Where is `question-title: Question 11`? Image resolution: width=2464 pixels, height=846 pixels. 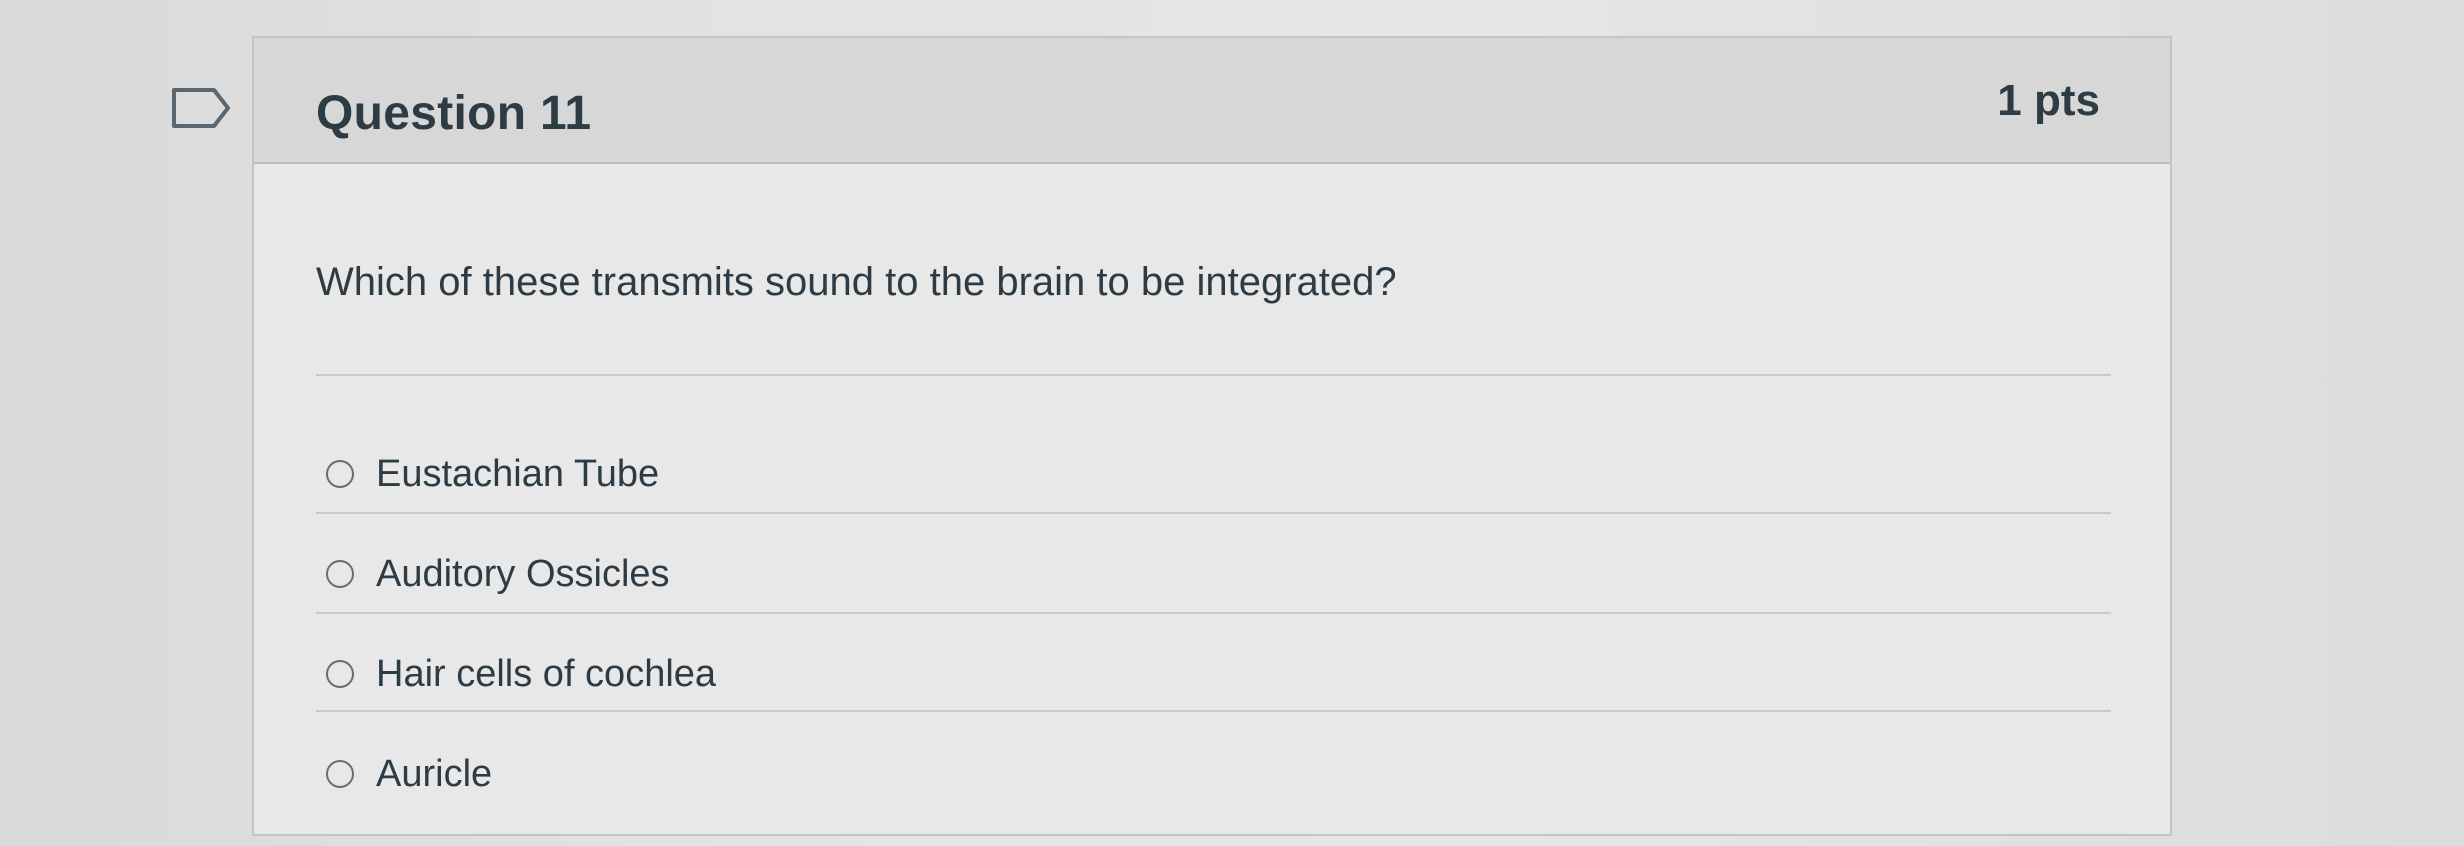 question-title: Question 11 is located at coordinates (454, 113).